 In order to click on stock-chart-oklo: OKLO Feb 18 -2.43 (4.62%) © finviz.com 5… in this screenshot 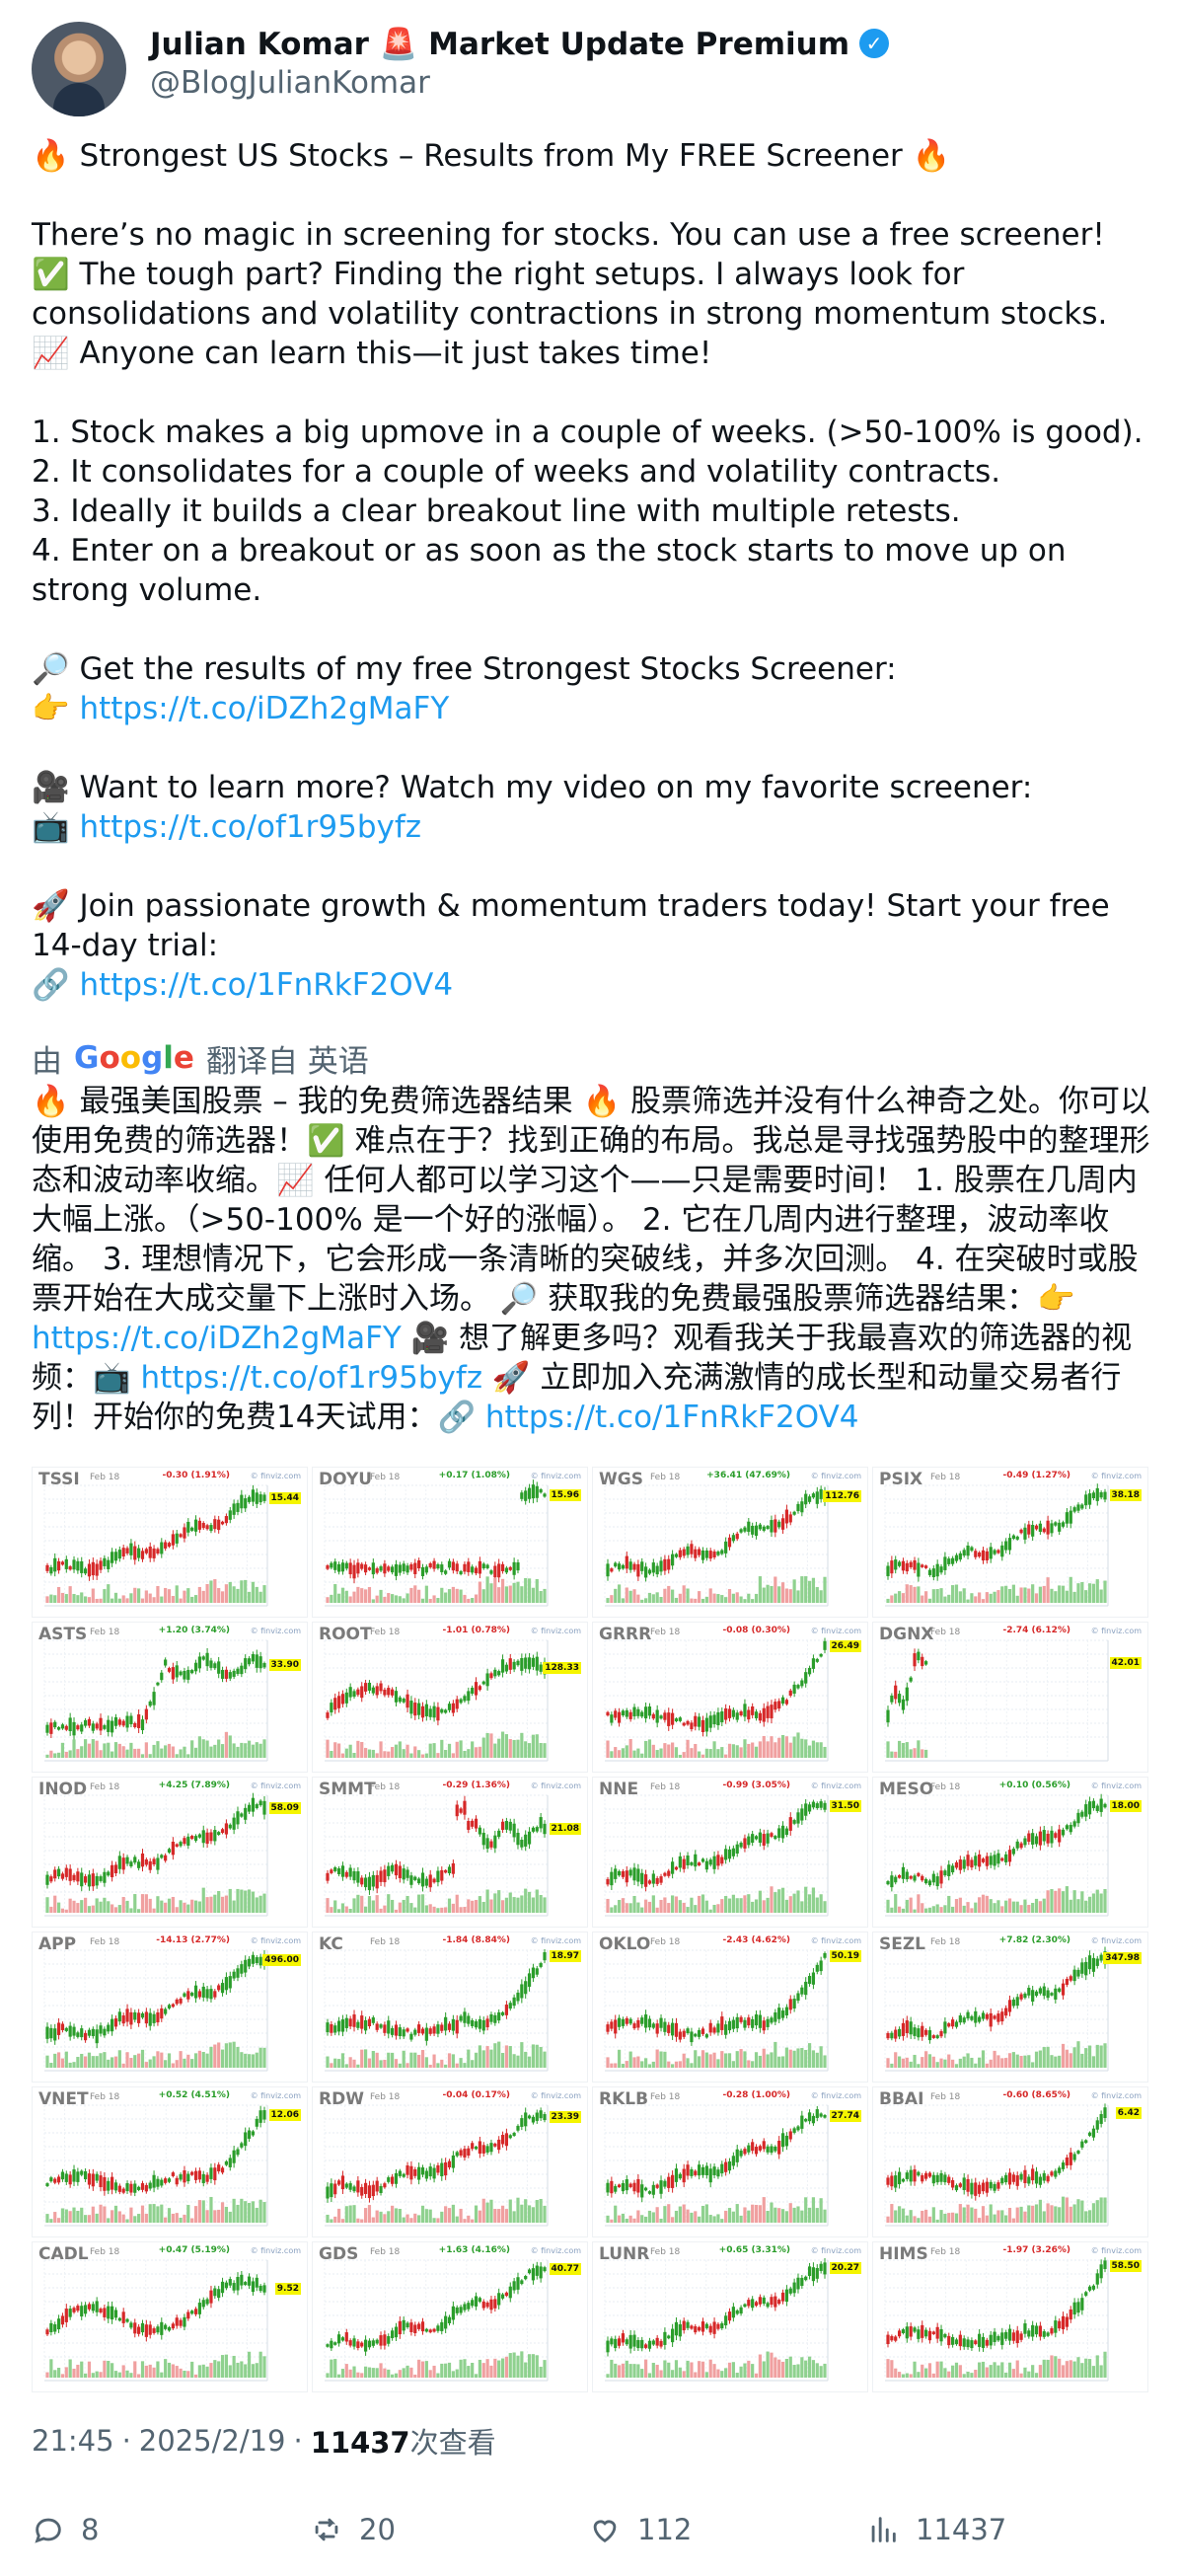, I will do `click(730, 2007)`.